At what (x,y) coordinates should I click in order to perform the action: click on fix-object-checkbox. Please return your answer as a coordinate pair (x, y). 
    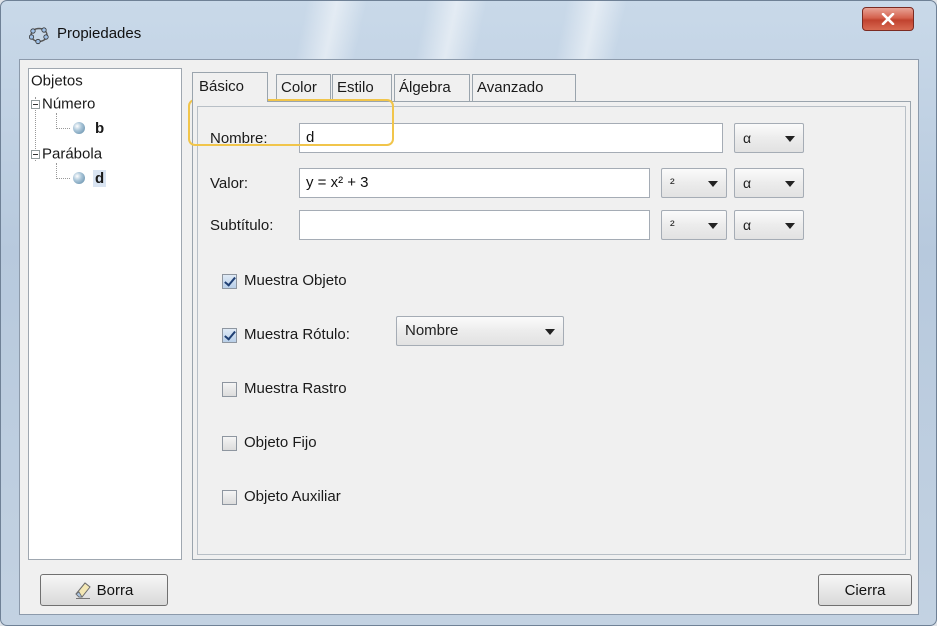
    Looking at the image, I should click on (229, 443).